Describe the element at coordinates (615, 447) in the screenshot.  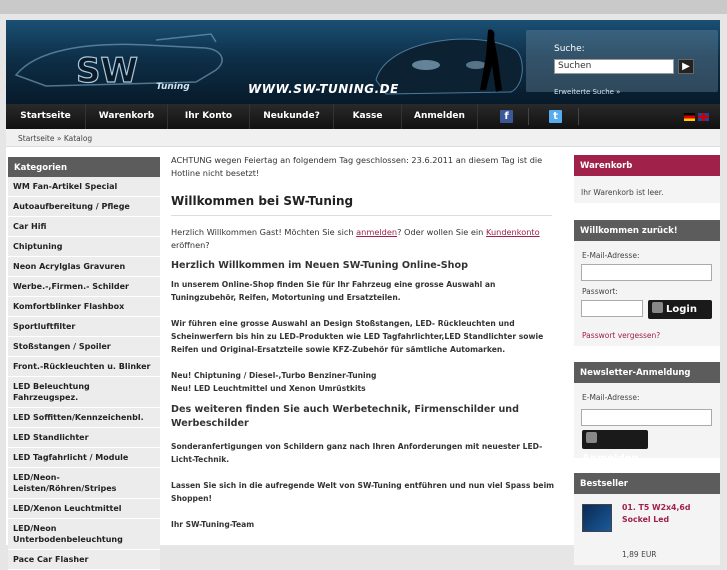
I see `newsletter-subscribe-button: Anmelden` at that location.